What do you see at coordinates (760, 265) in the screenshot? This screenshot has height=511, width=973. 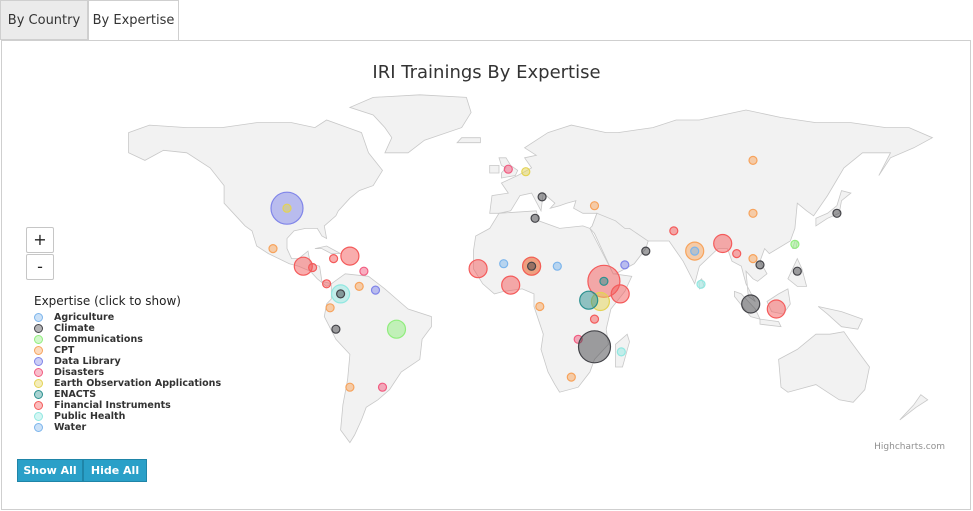 I see `training-bubble-vietnam` at bounding box center [760, 265].